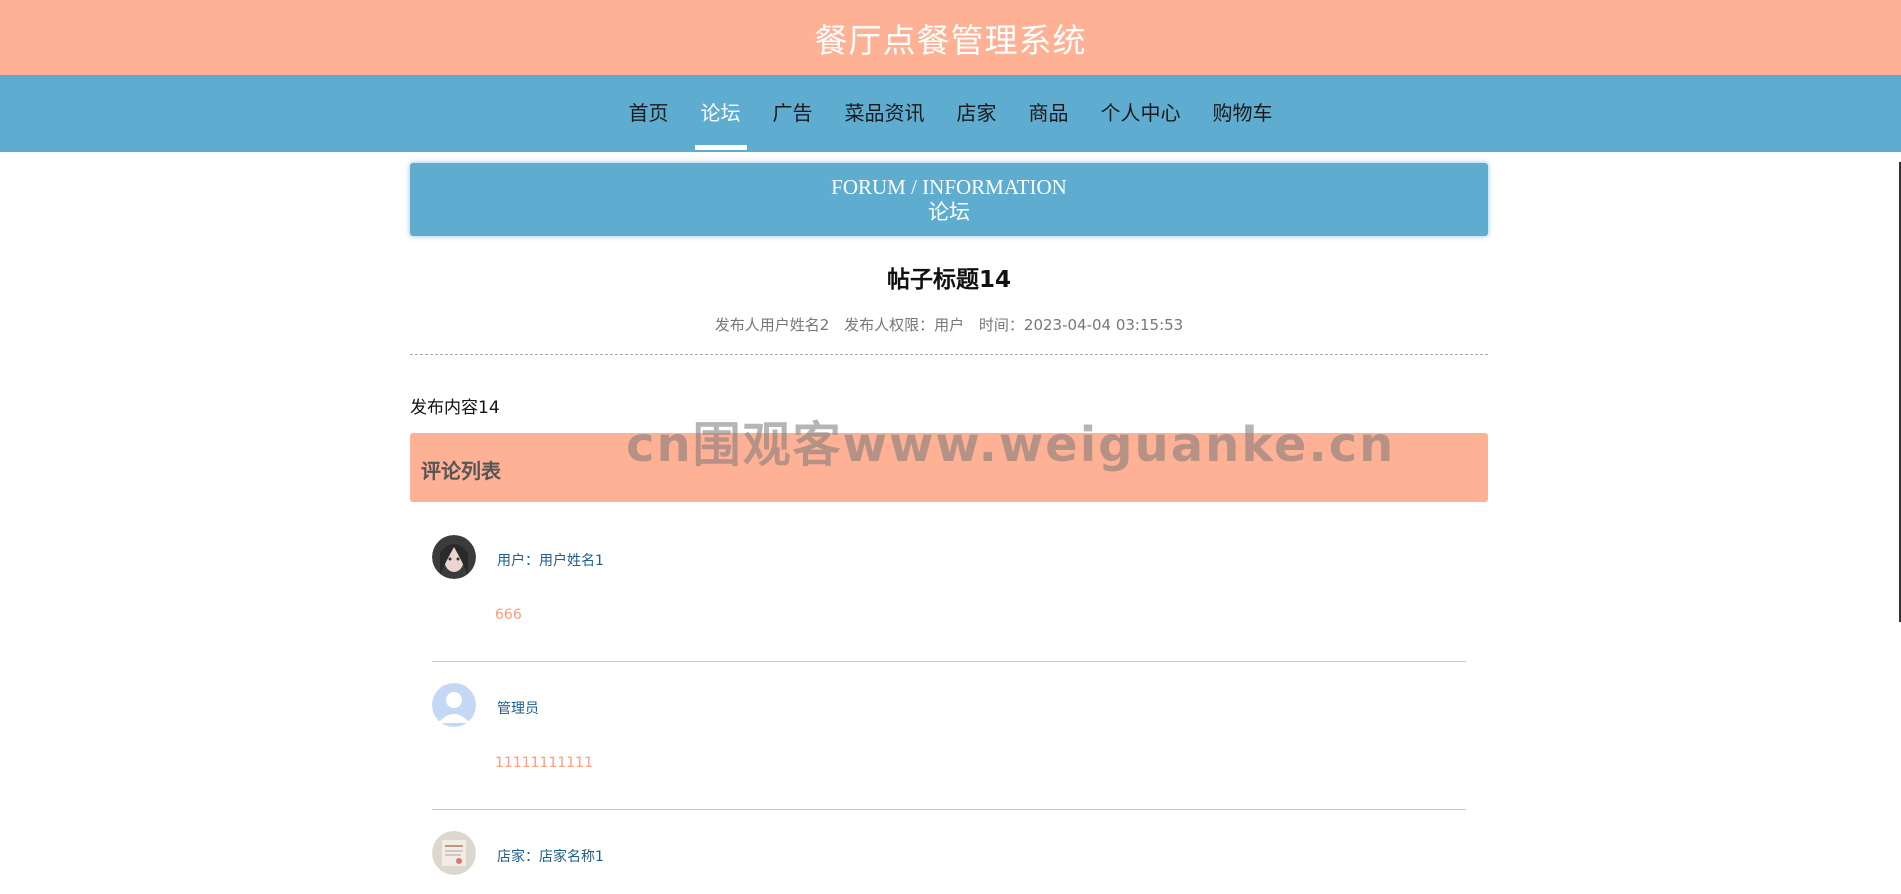 The image size is (1901, 894). I want to click on comments-header-label: 评论列表, so click(461, 471).